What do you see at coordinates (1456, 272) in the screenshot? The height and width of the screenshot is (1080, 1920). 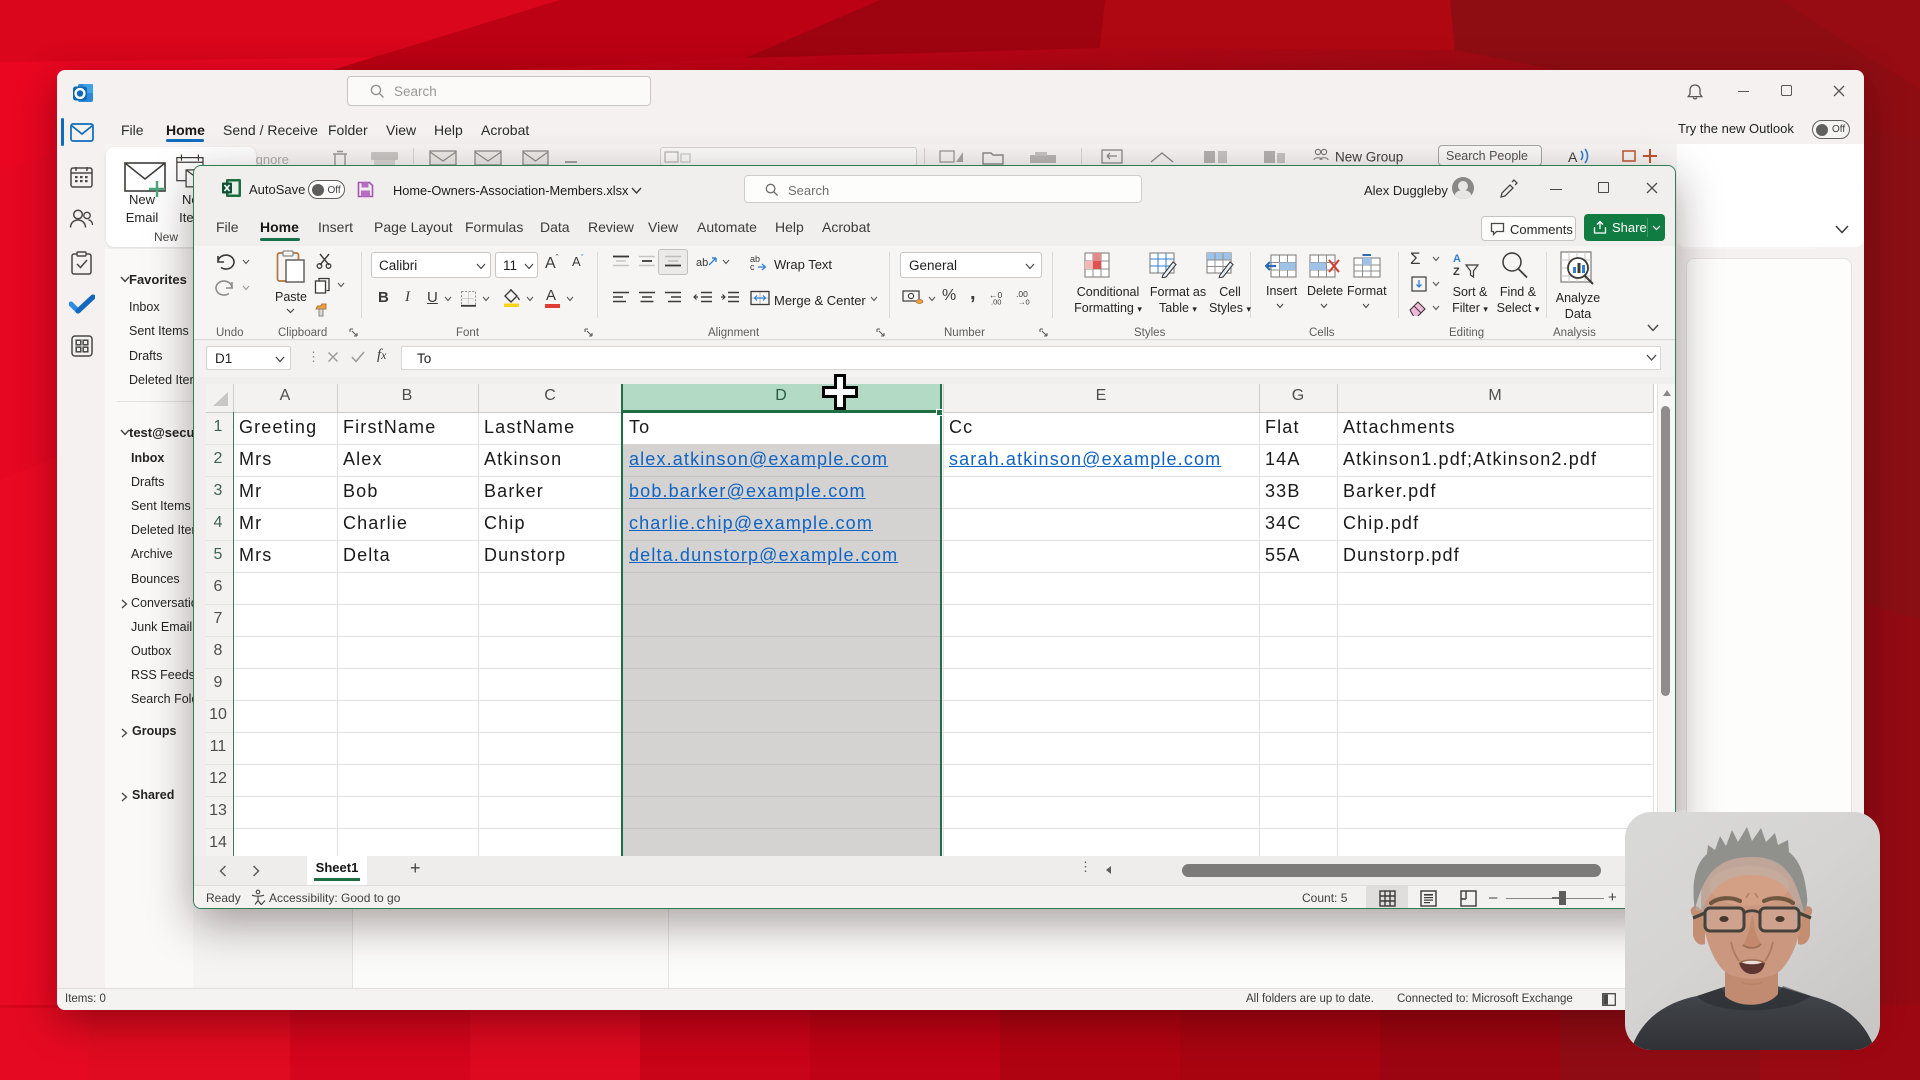 I see `svg-text: Z` at bounding box center [1456, 272].